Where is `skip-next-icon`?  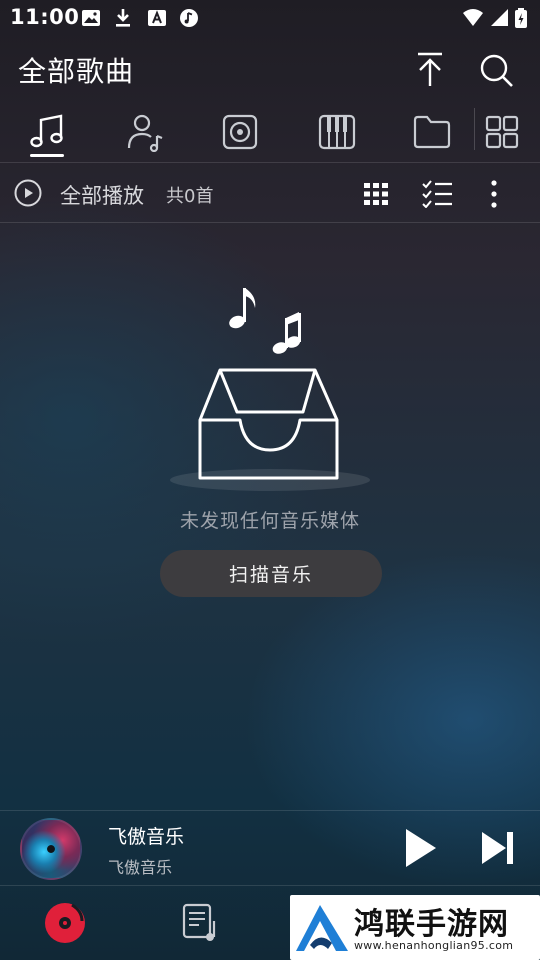 skip-next-icon is located at coordinates (497, 848).